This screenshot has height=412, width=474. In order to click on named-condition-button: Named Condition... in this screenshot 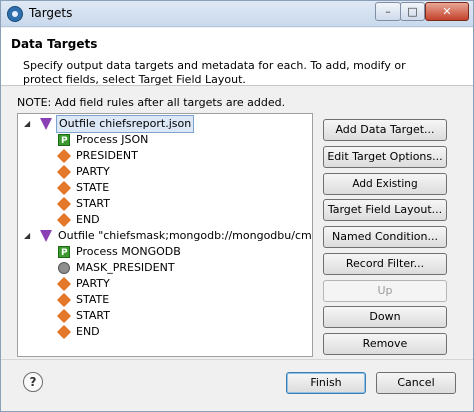, I will do `click(385, 237)`.